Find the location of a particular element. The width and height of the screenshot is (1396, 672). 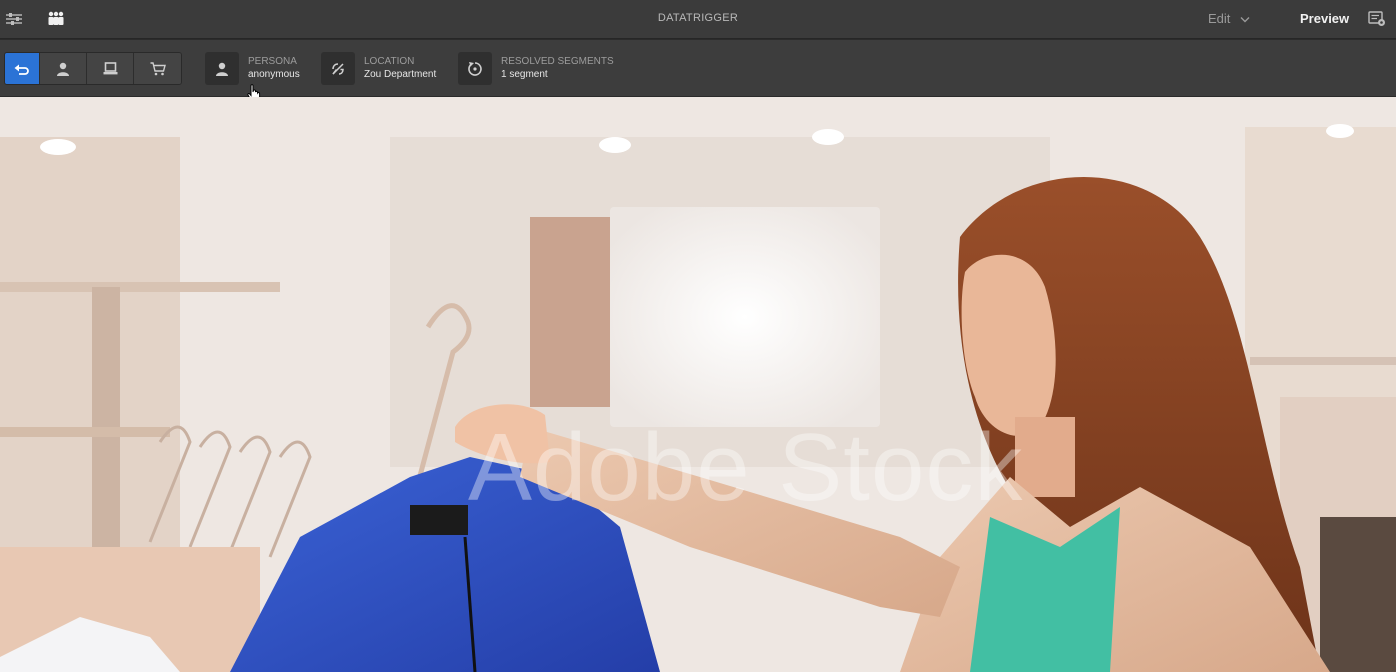

view-button-group is located at coordinates (93, 68).